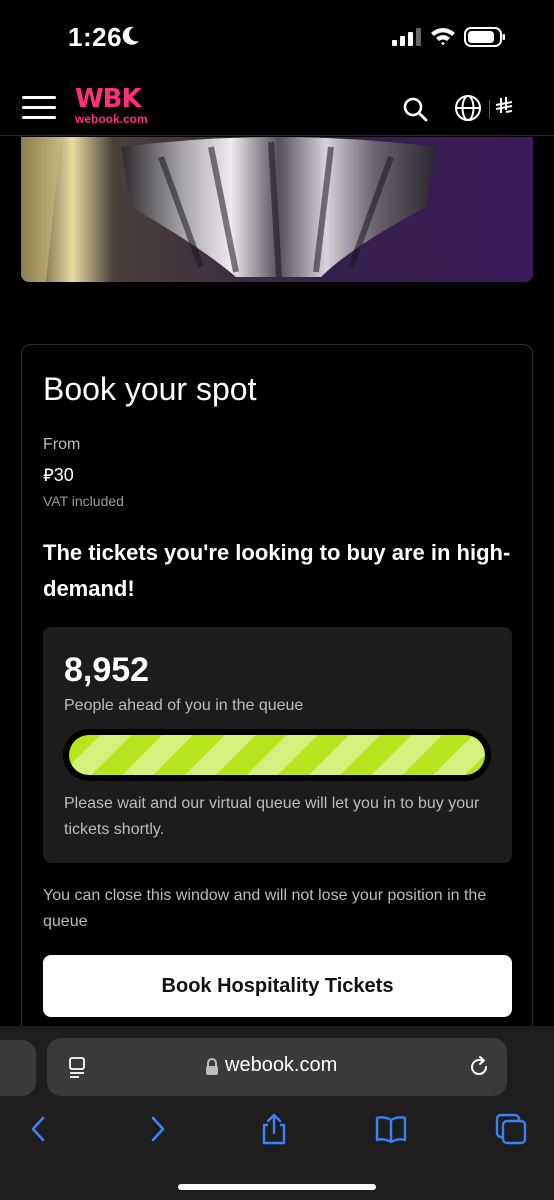 Image resolution: width=554 pixels, height=1200 pixels. I want to click on tabs-icon, so click(511, 1129).